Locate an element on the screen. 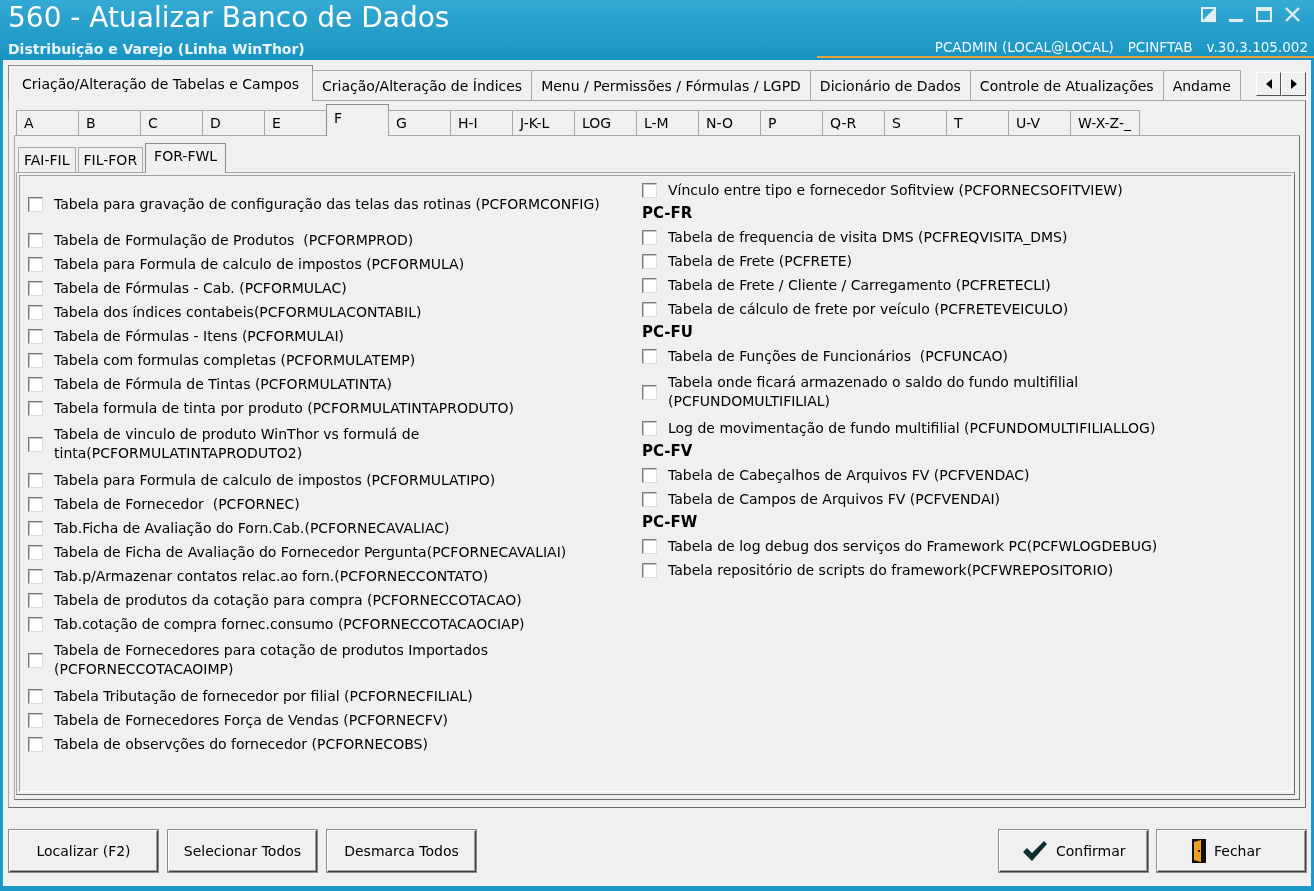 The image size is (1314, 891). checkbox-label: Tabela de frequencia de visita DMS (PCFREQVISITA_DMS) is located at coordinates (868, 237).